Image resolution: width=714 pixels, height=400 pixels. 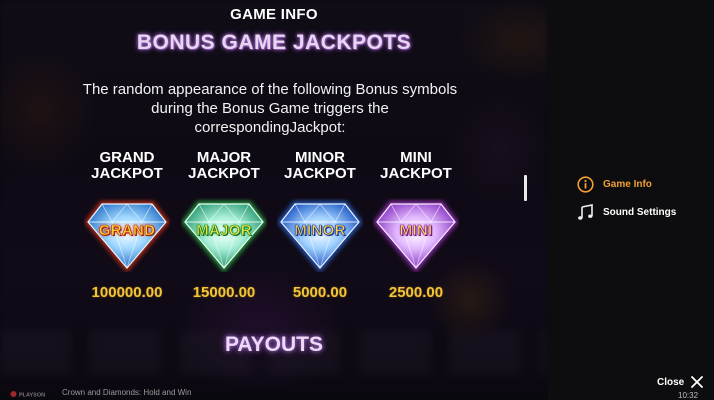 I want to click on jackpot-amount: 15000.00, so click(x=224, y=292).